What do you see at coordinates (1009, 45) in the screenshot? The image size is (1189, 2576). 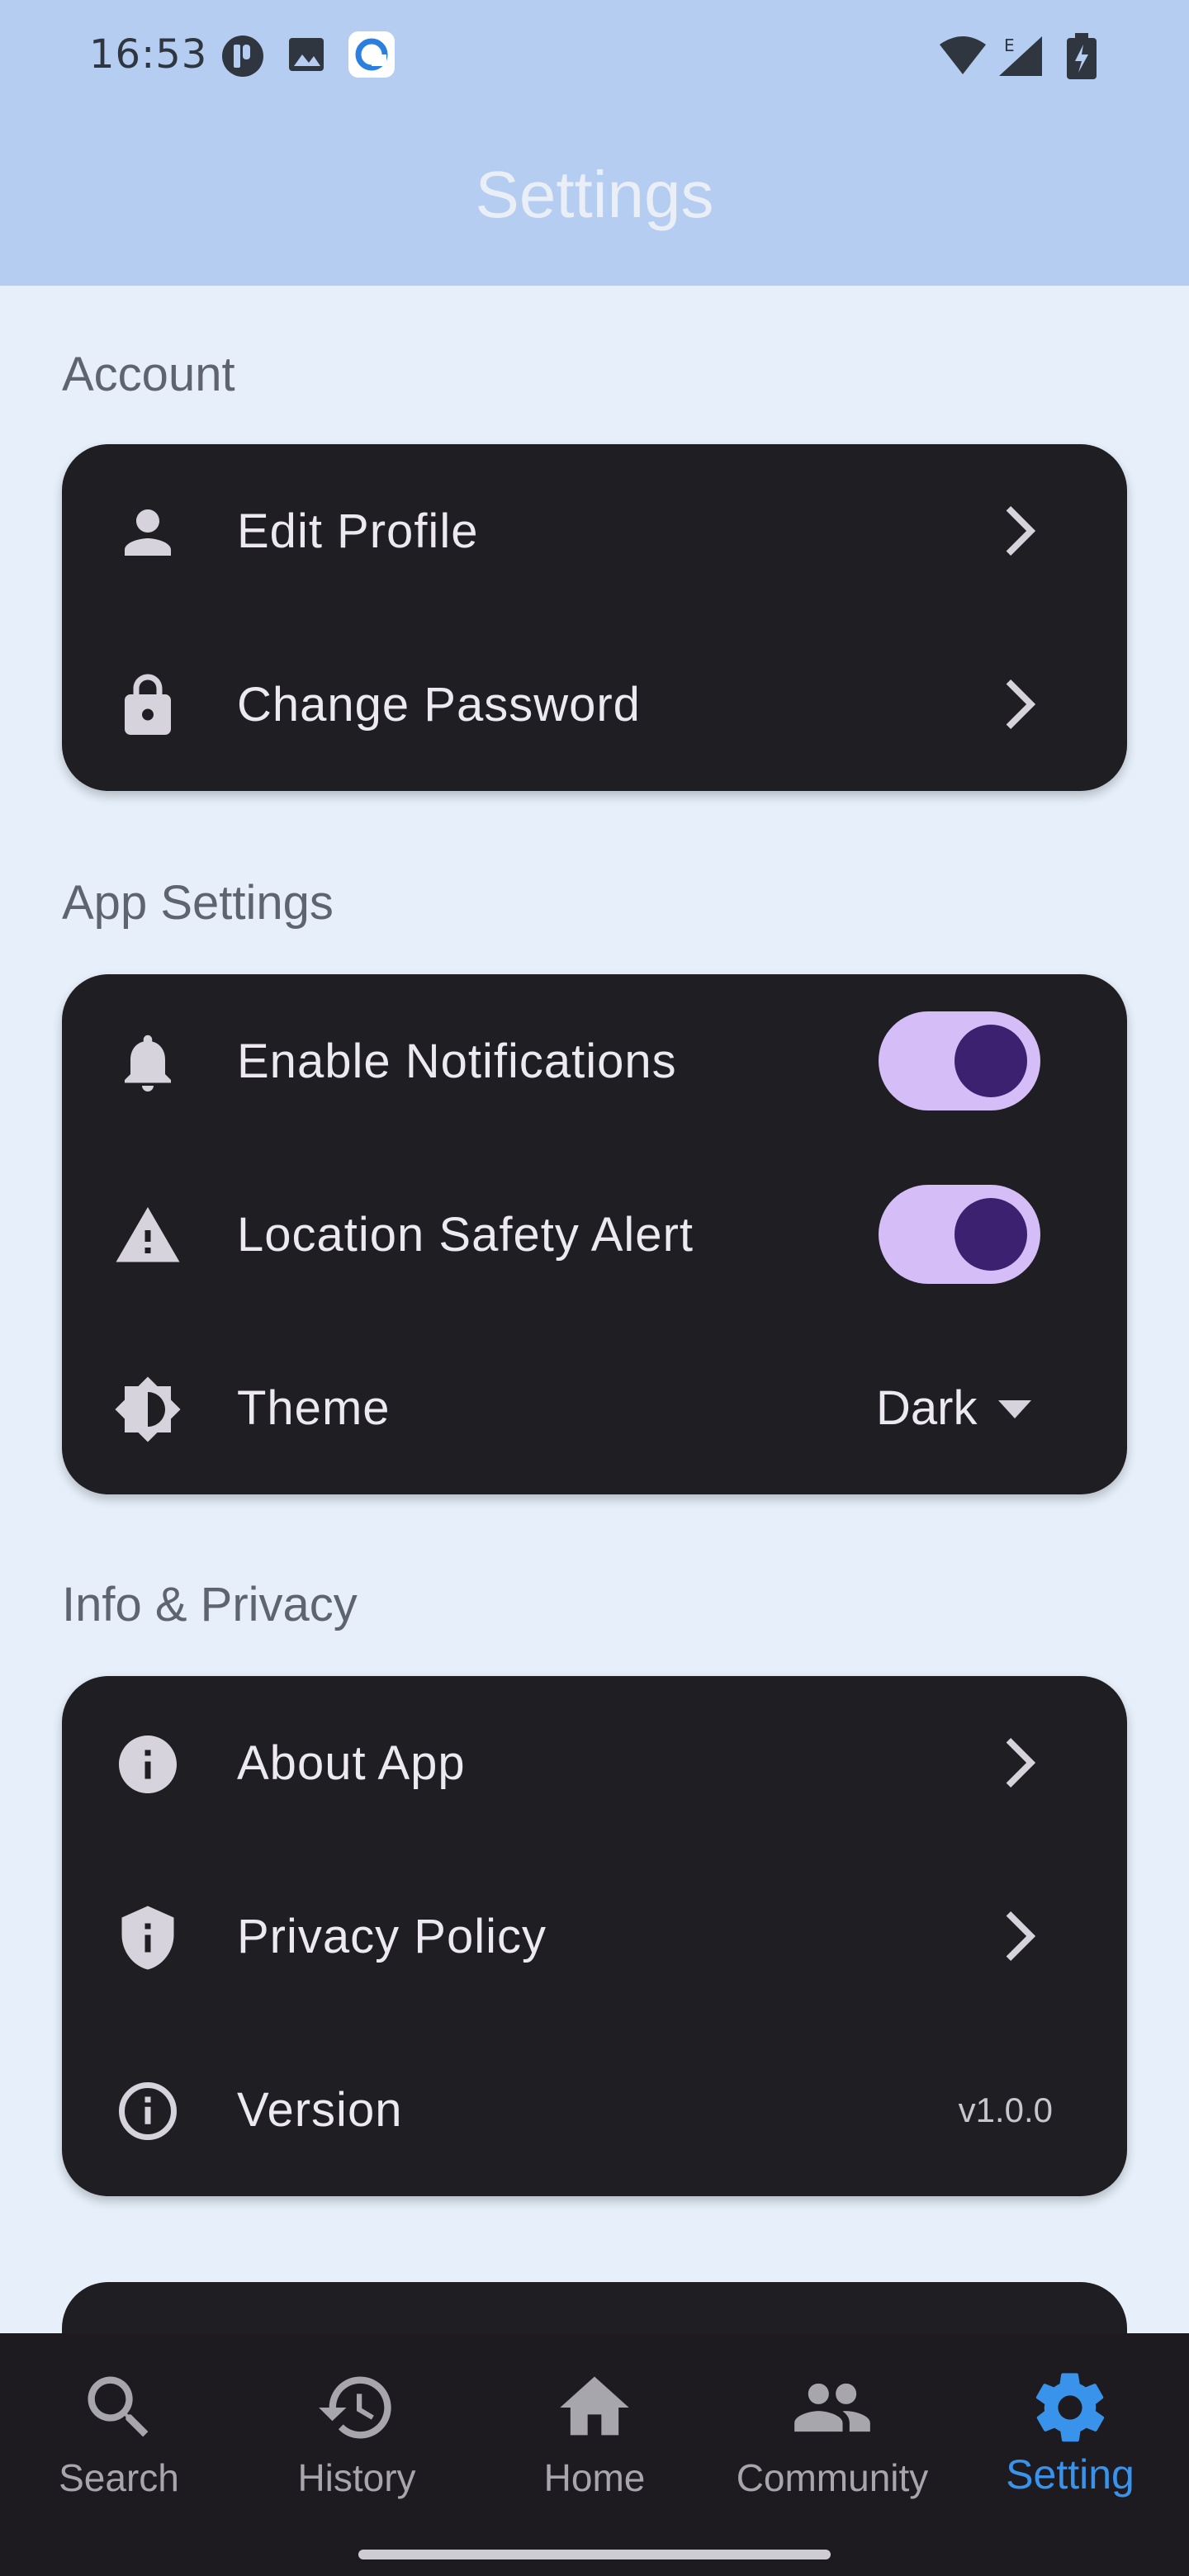 I see `svg-text: E` at bounding box center [1009, 45].